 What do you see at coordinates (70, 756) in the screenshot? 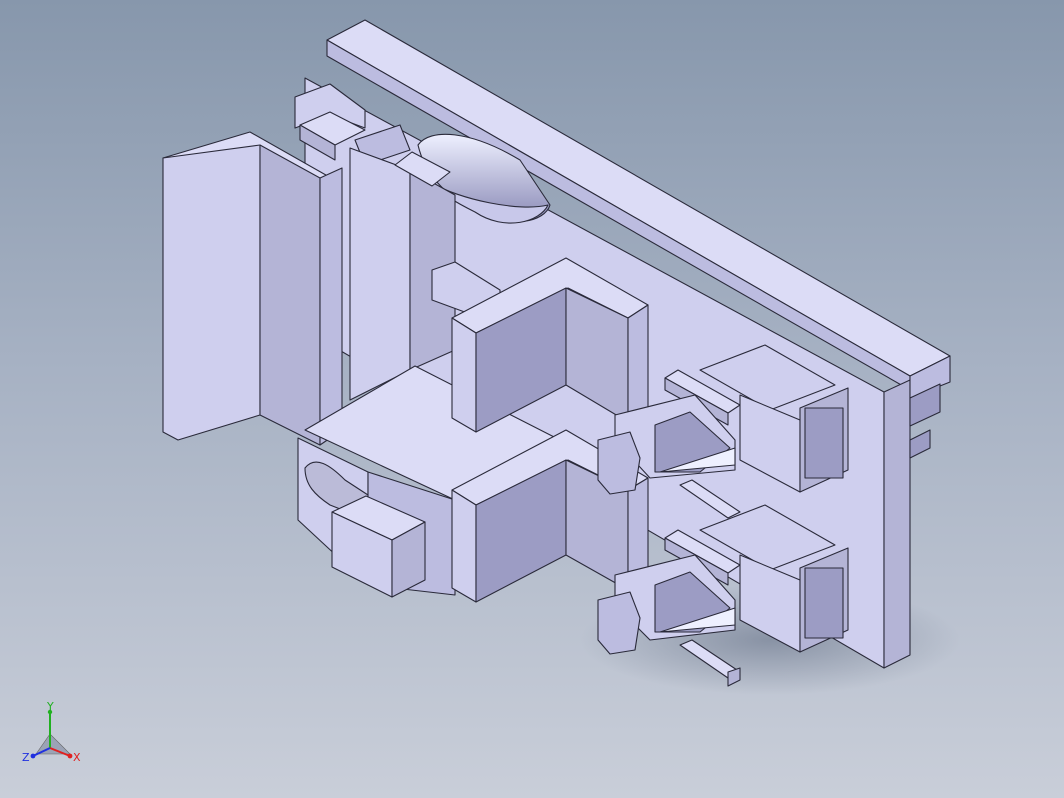
I see `triad-x-dot` at bounding box center [70, 756].